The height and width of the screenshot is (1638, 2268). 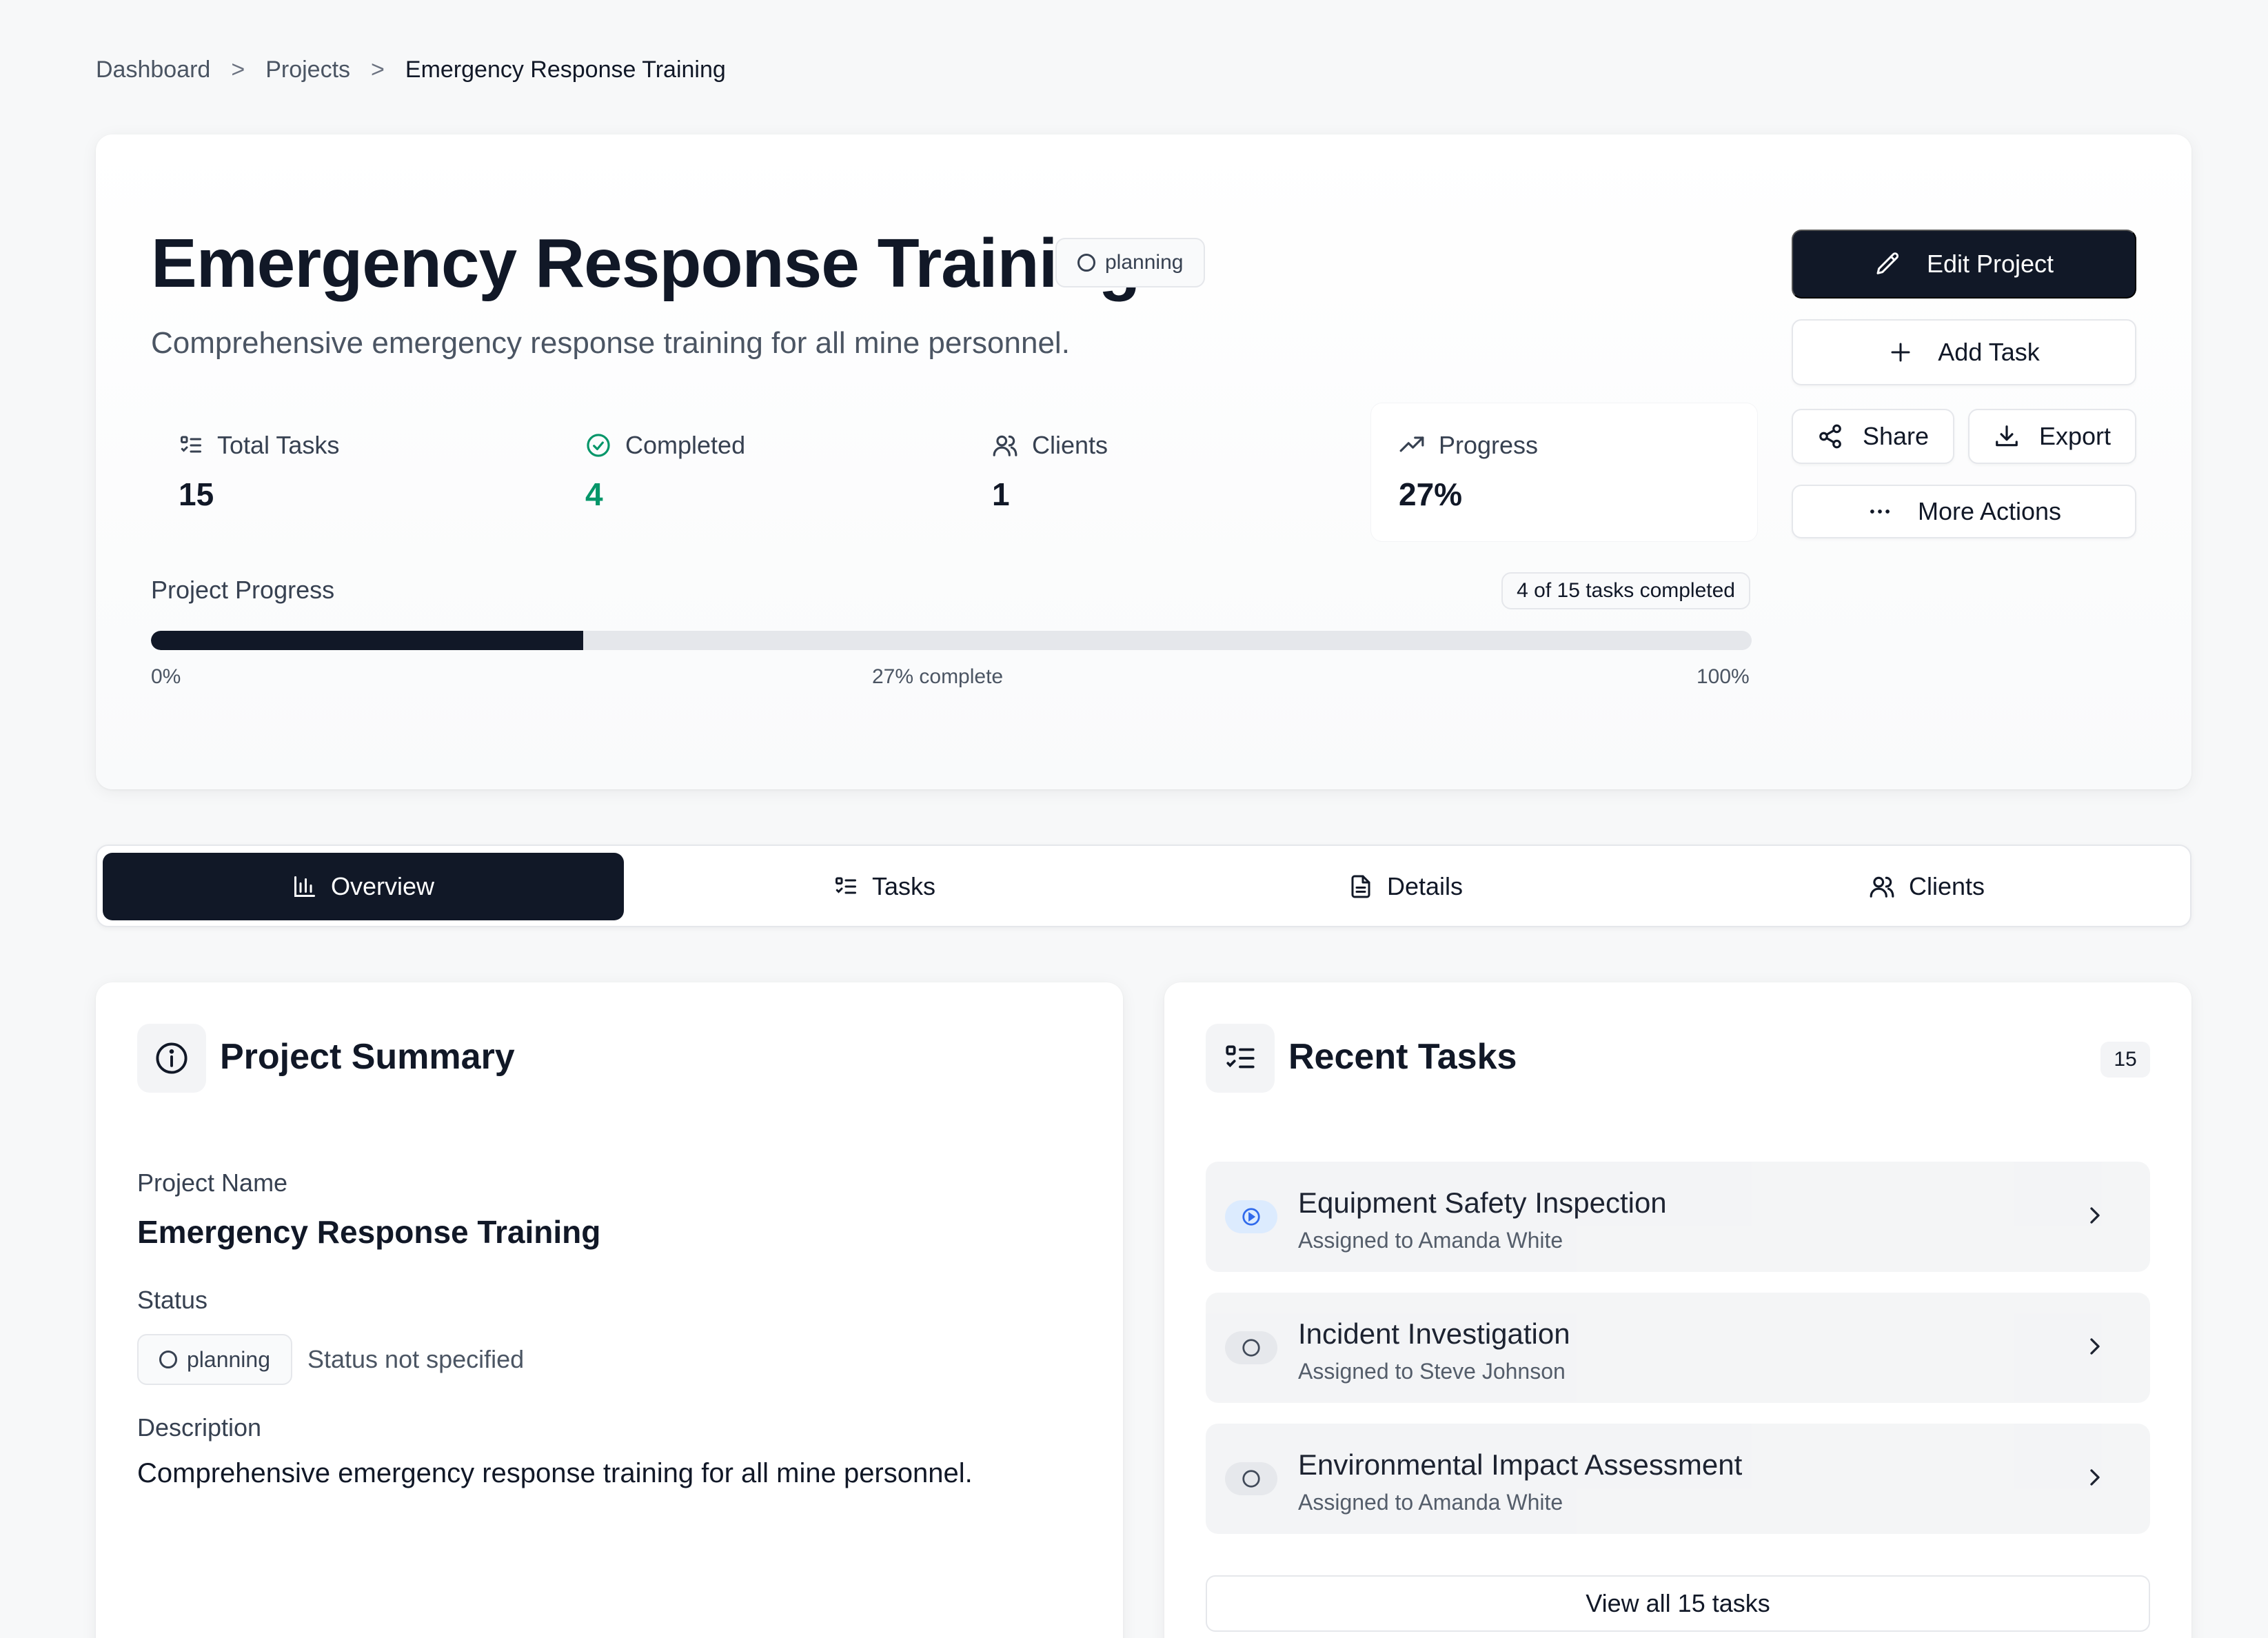 What do you see at coordinates (1489, 445) in the screenshot?
I see `stat-label: Progress` at bounding box center [1489, 445].